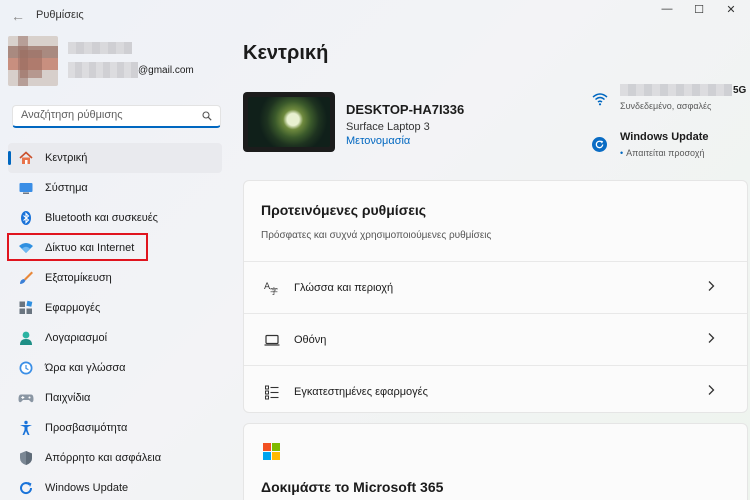 This screenshot has width=750, height=500. I want to click on apps-icon, so click(26, 308).